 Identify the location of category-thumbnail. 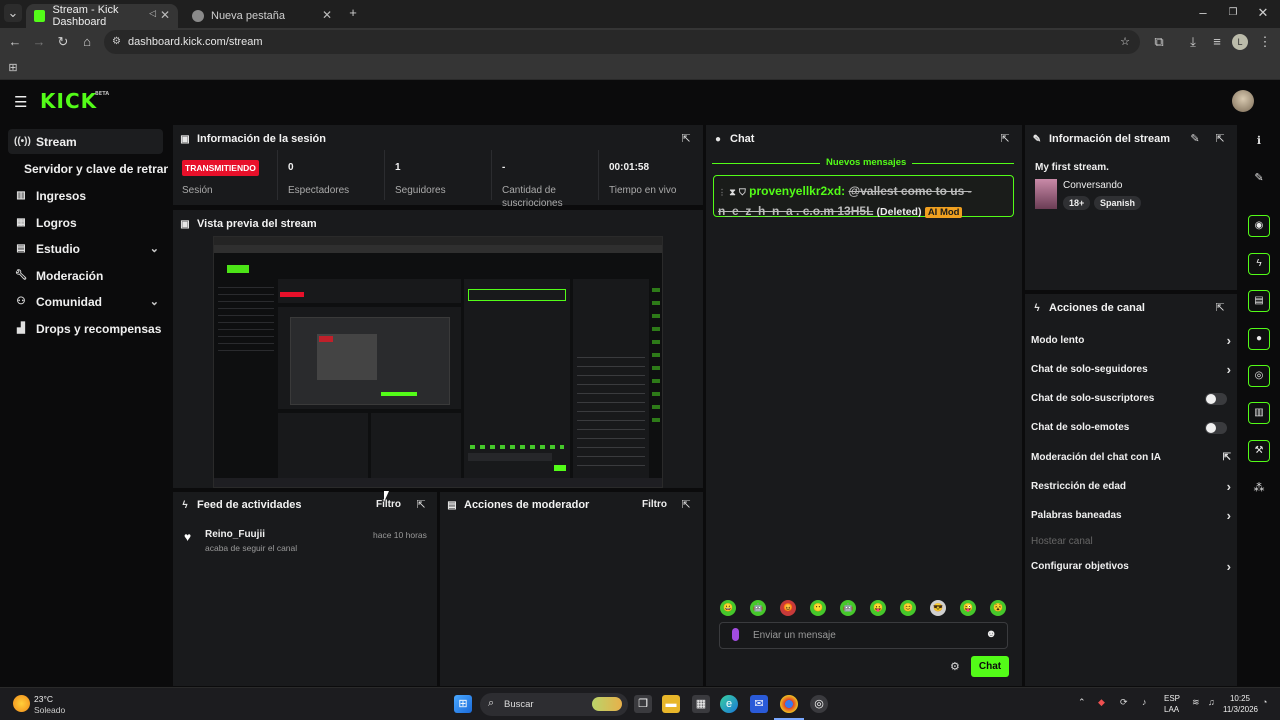
(1046, 194).